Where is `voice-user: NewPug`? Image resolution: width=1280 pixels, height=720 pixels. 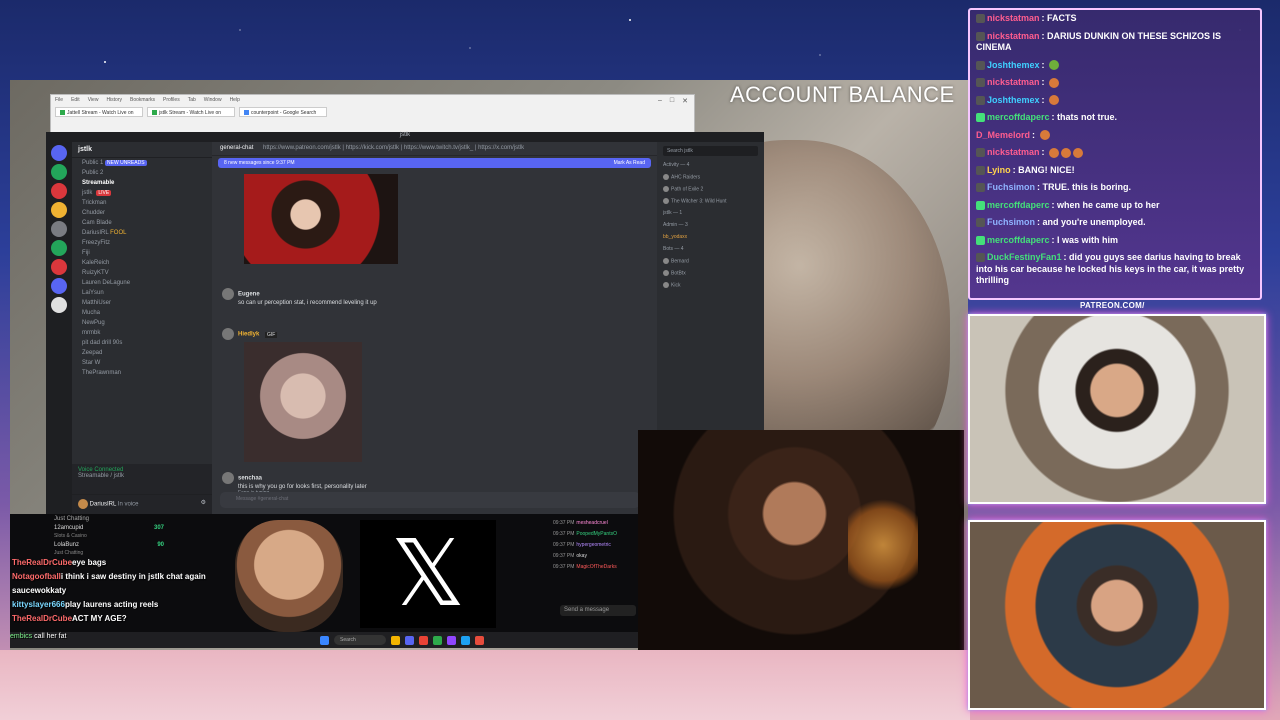
voice-user: NewPug is located at coordinates (142, 323).